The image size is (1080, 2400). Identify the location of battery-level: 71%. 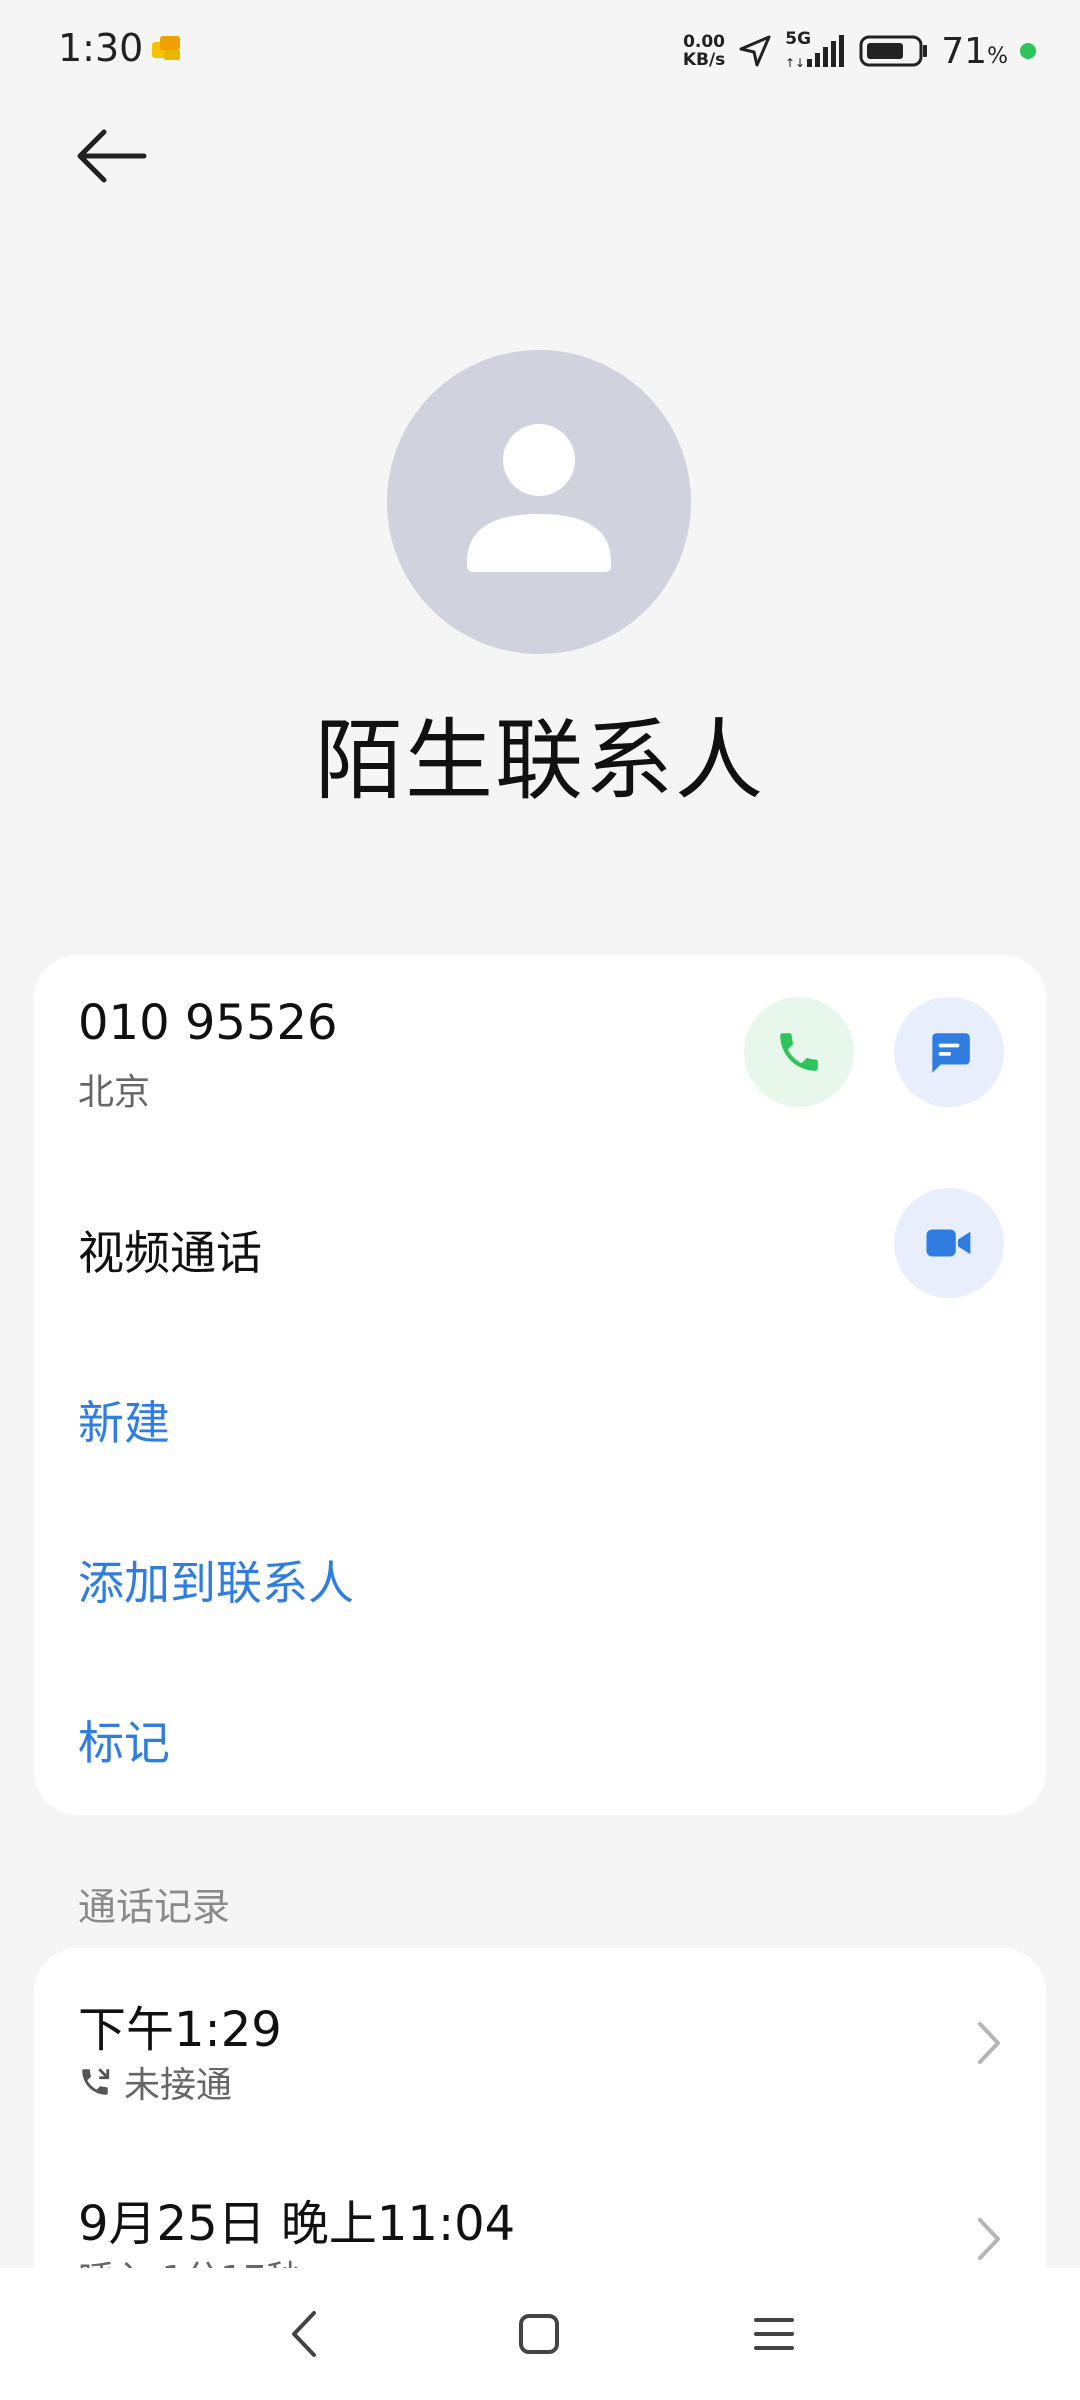
(974, 51).